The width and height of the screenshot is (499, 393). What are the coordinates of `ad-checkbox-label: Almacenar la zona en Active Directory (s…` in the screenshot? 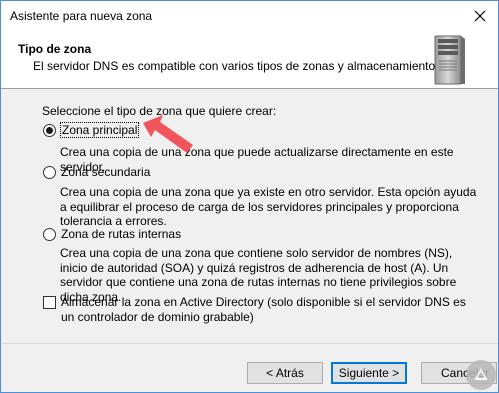 It's located at (266, 309).